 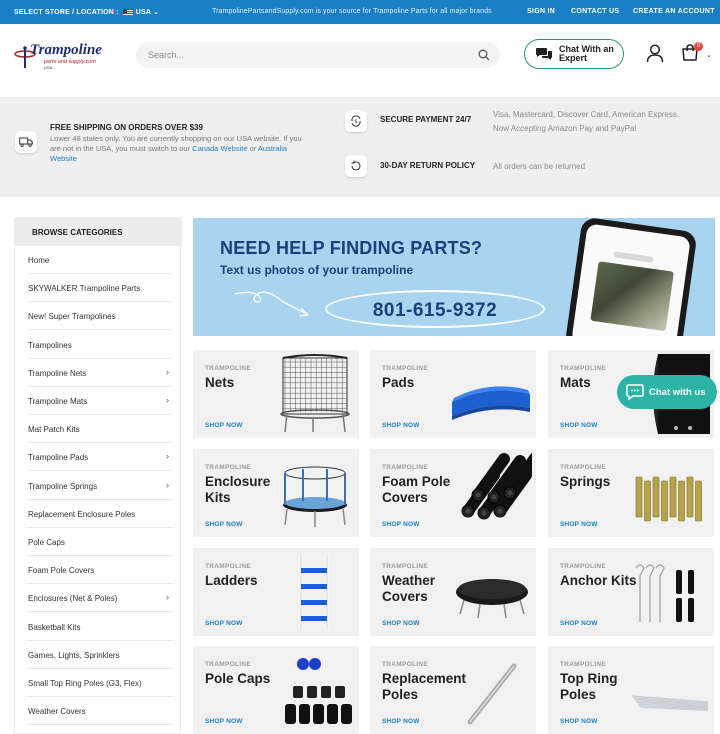 I want to click on sidebar-item-label: Pole Caps, so click(x=46, y=542).